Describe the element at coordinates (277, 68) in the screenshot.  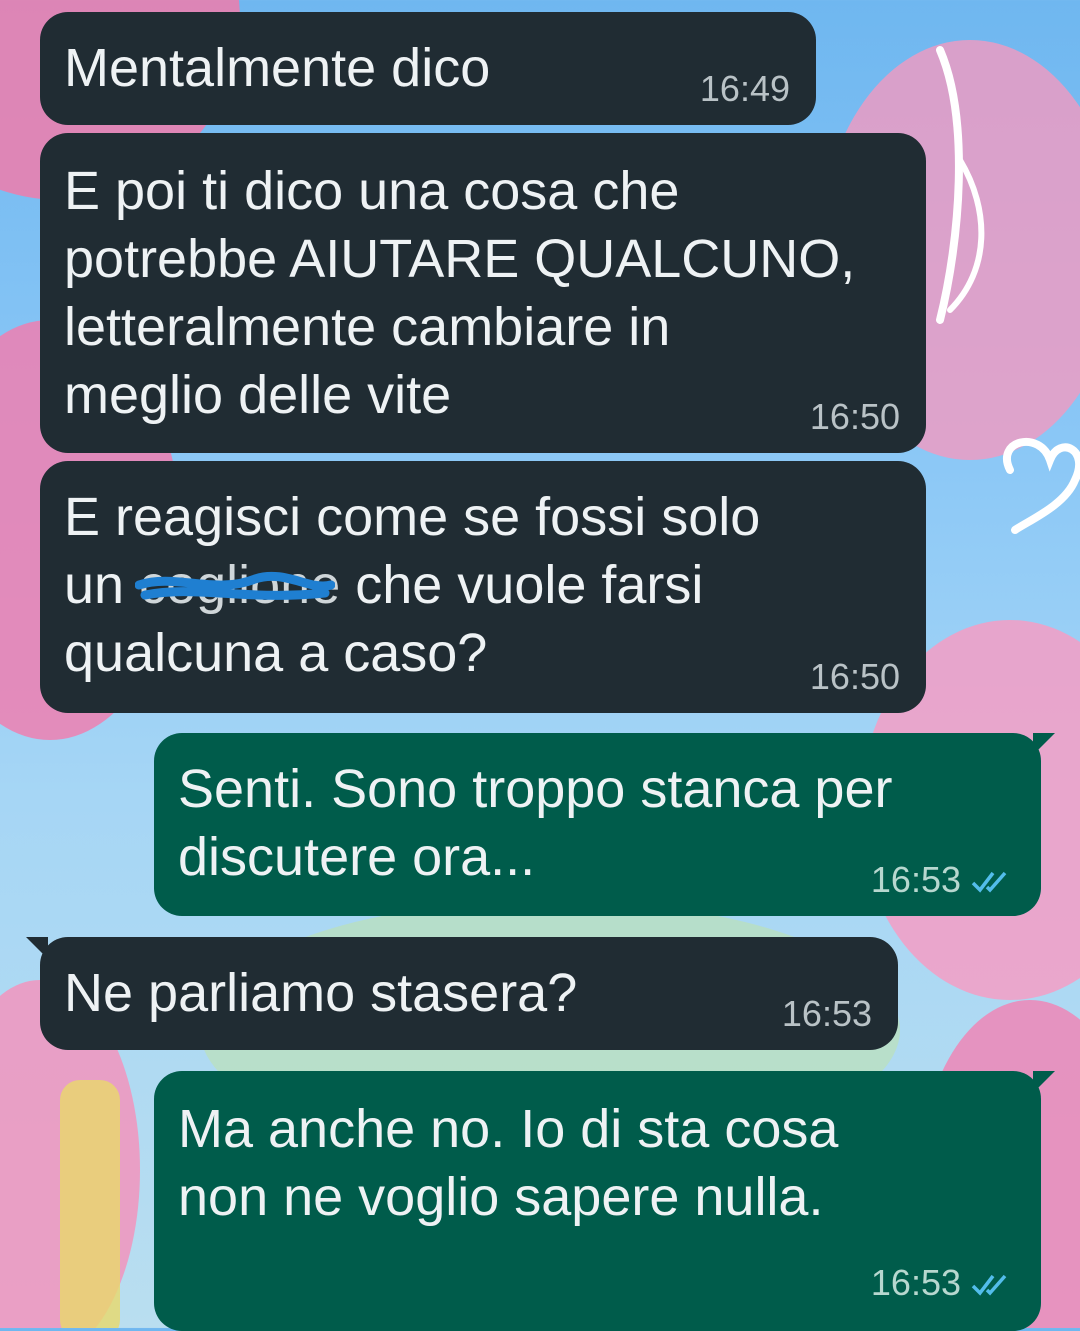
I see `message-text: Mentalmente dico` at that location.